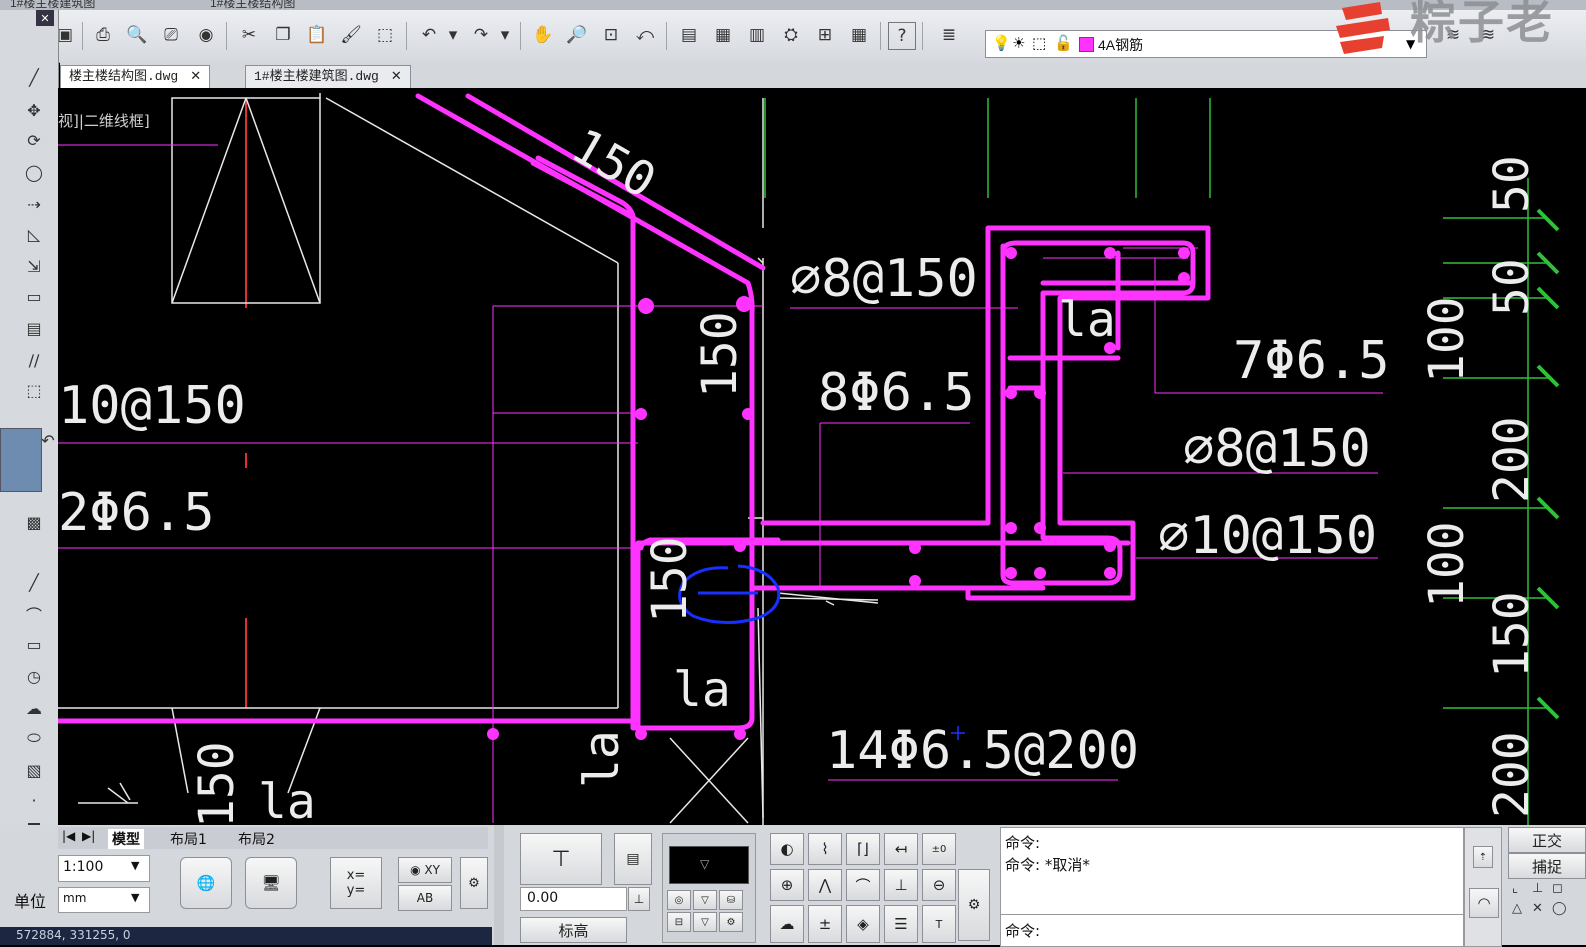  Describe the element at coordinates (328, 76) in the screenshot. I see `doc-tab-architecture: 1#楼主楼建筑图.dwg ✕` at that location.